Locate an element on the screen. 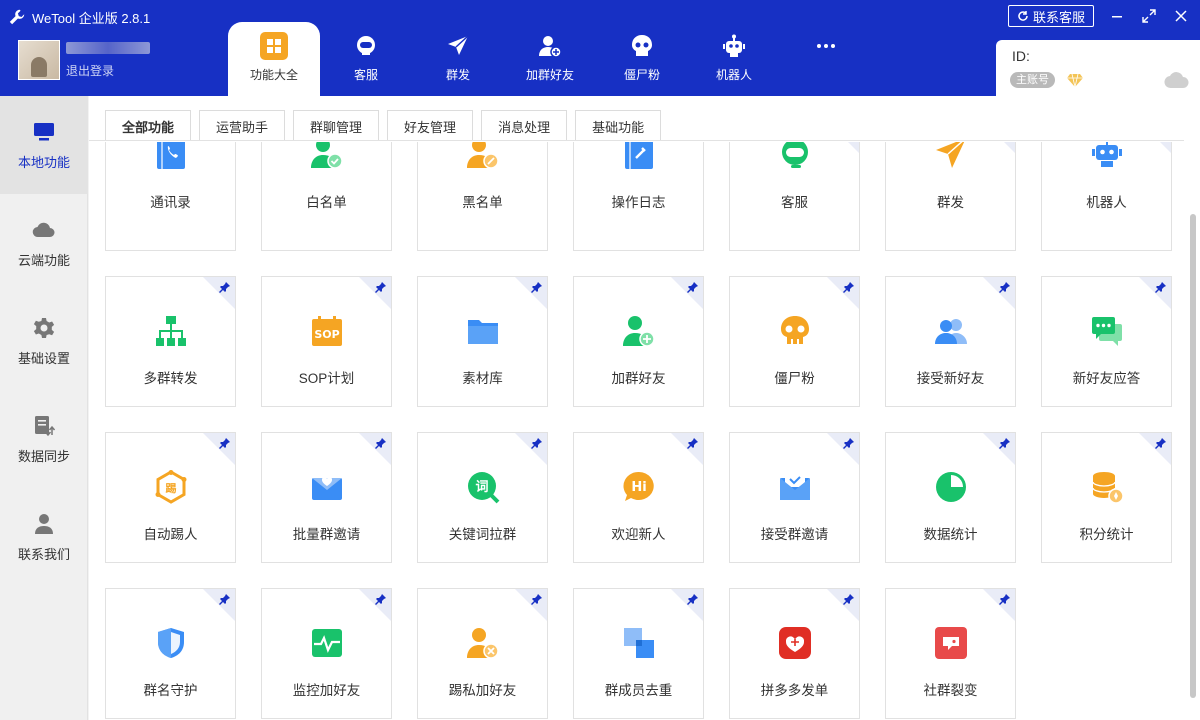 This screenshot has height=720, width=1200. user-block-icon is located at coordinates (483, 156).